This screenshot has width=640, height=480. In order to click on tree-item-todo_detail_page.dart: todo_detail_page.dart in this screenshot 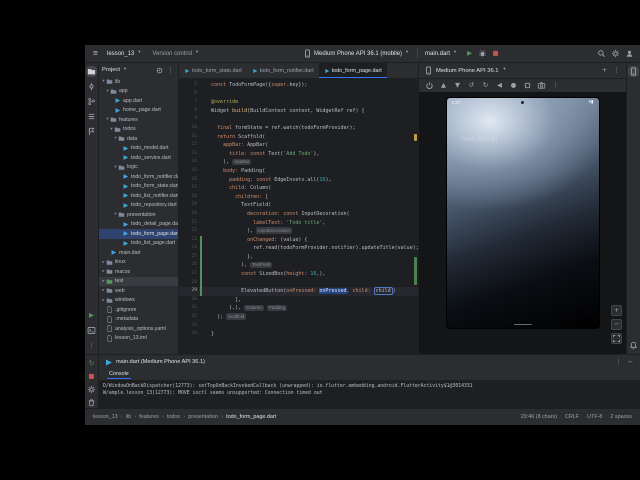, I will do `click(138, 225)`.